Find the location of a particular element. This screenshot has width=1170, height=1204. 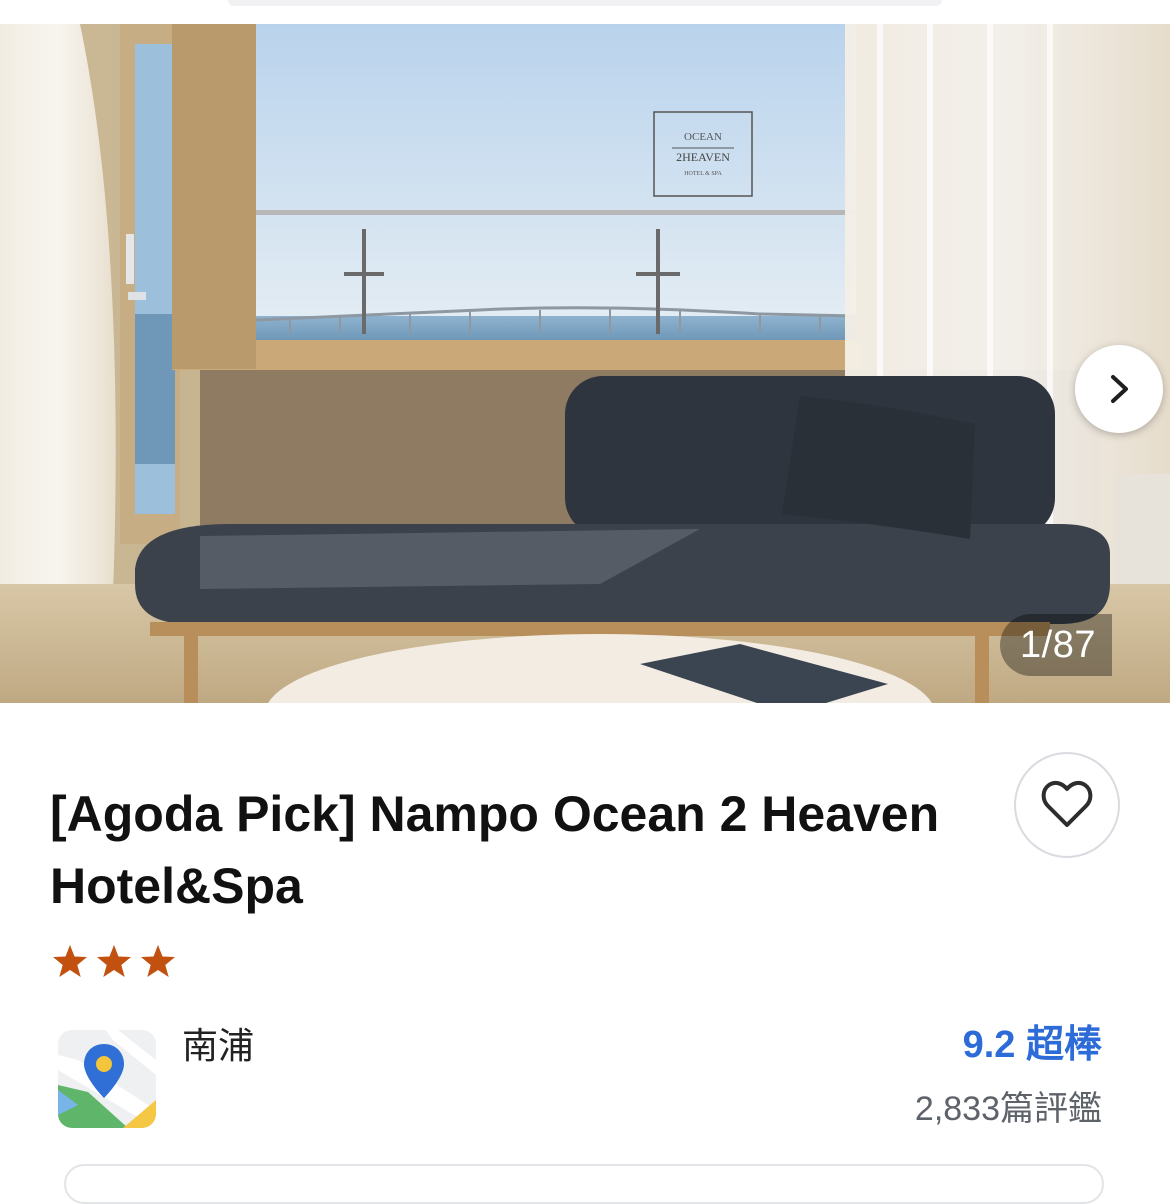

logo-line2: 2HEAVEN is located at coordinates (703, 157).